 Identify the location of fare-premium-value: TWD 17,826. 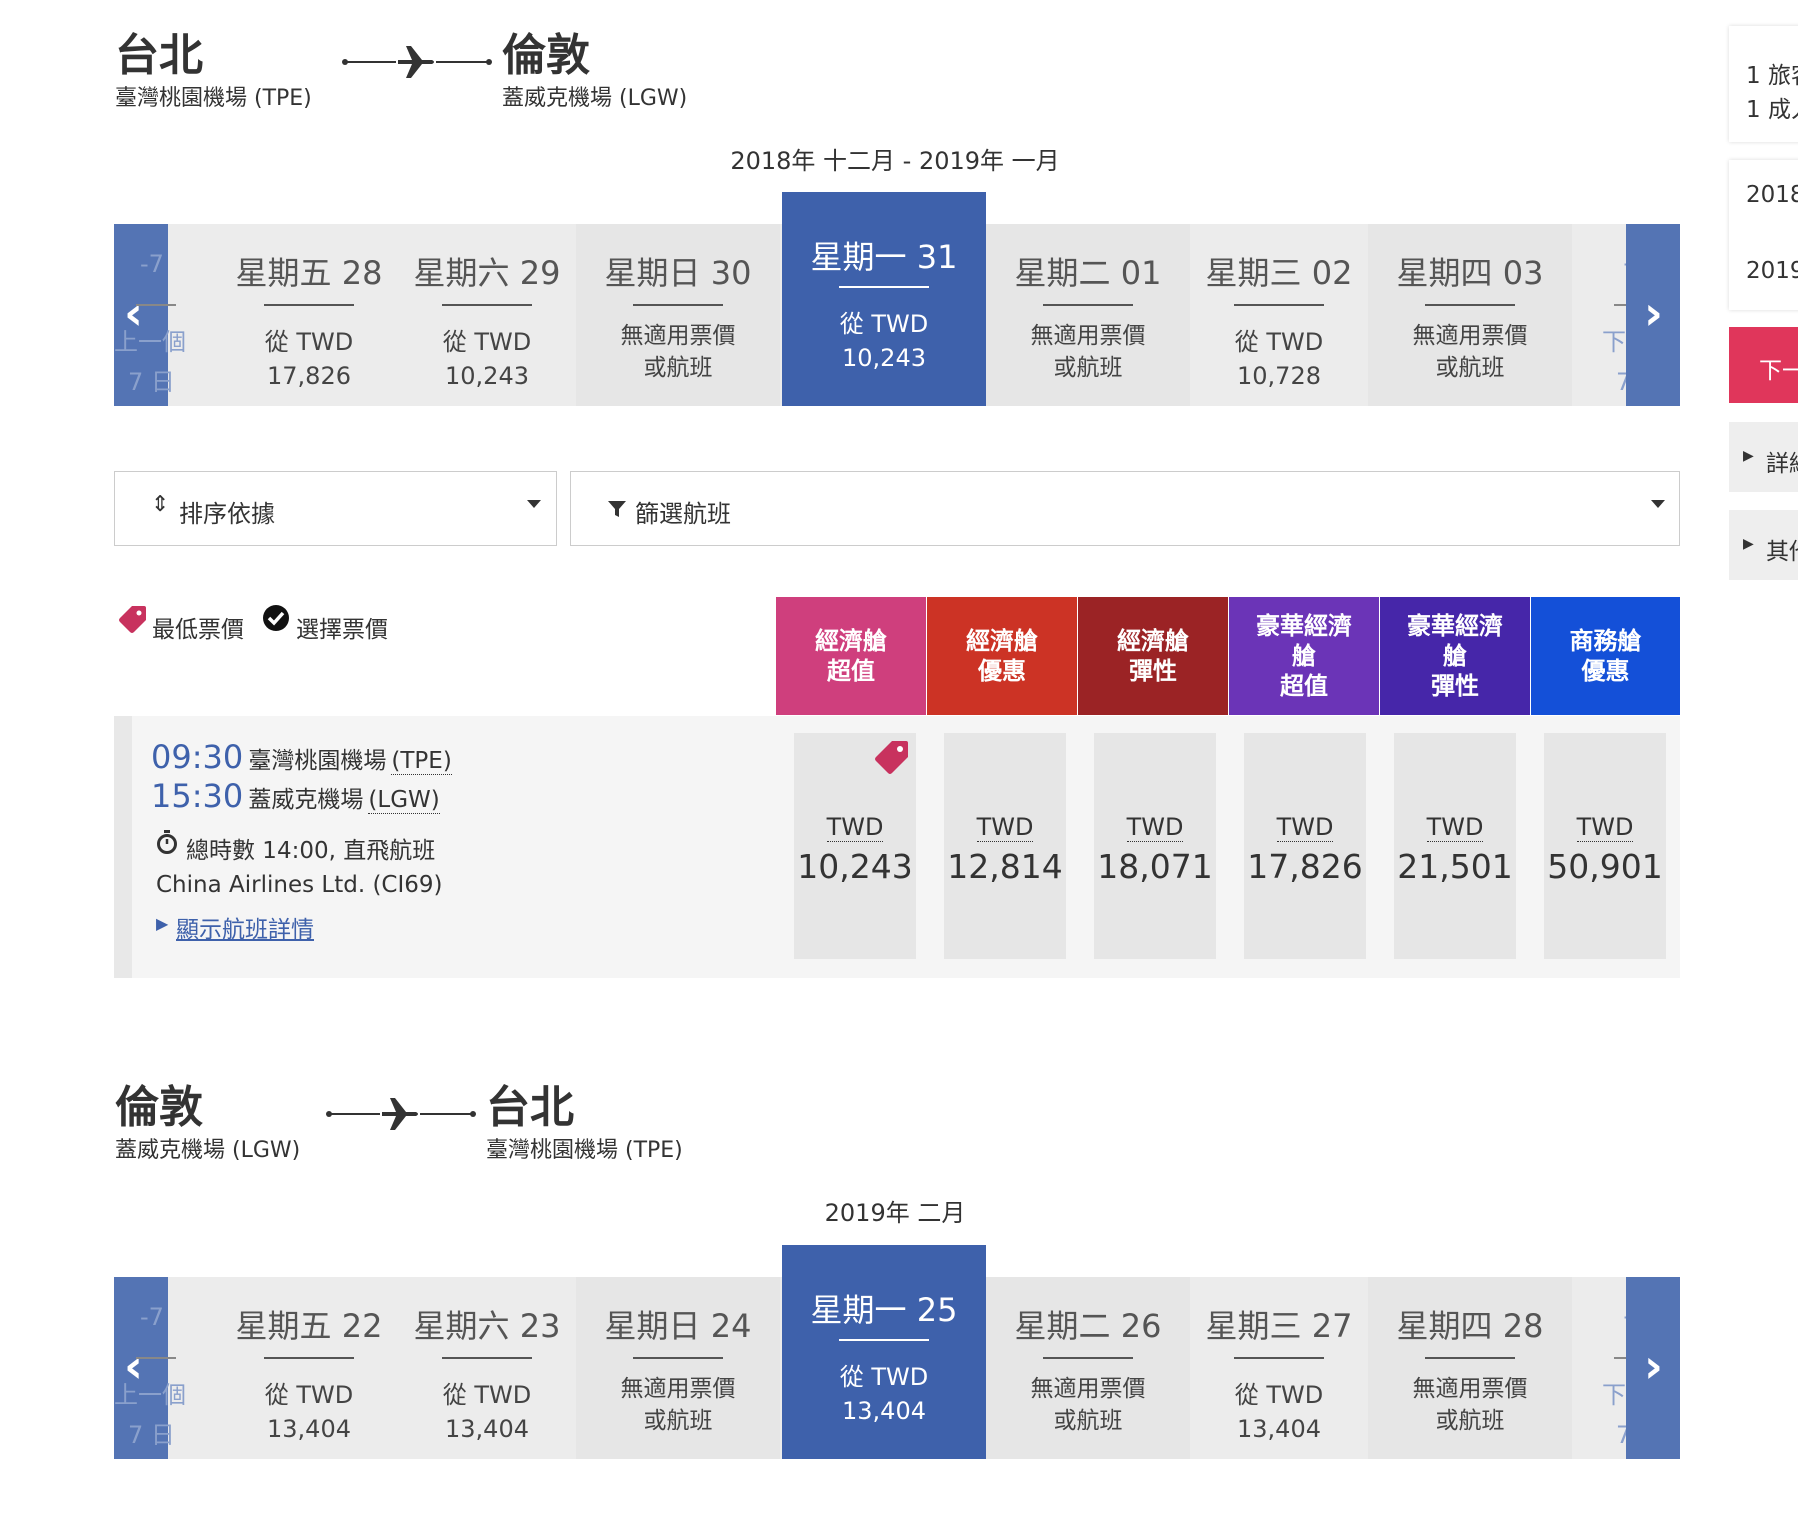
(1305, 846).